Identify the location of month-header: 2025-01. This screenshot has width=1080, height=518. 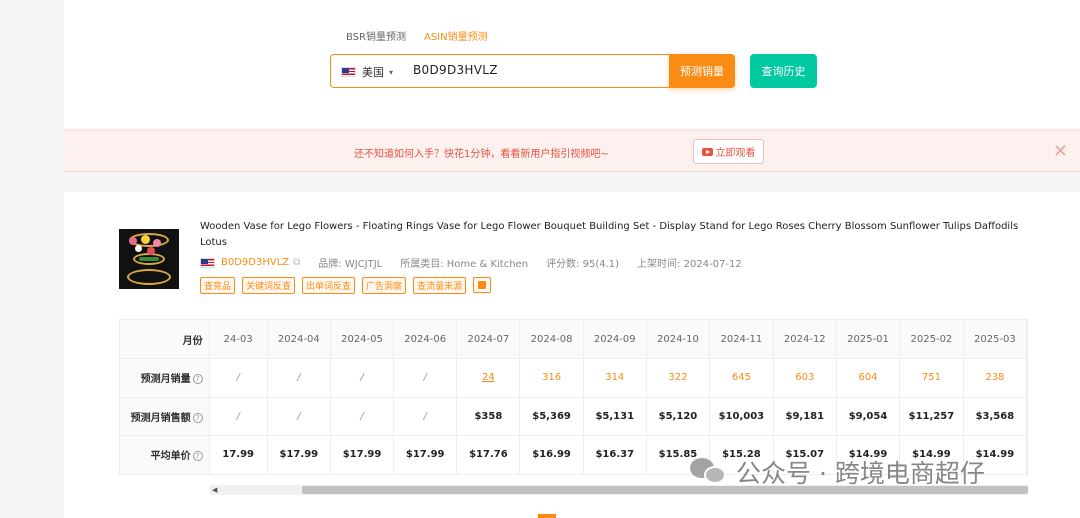
(868, 339).